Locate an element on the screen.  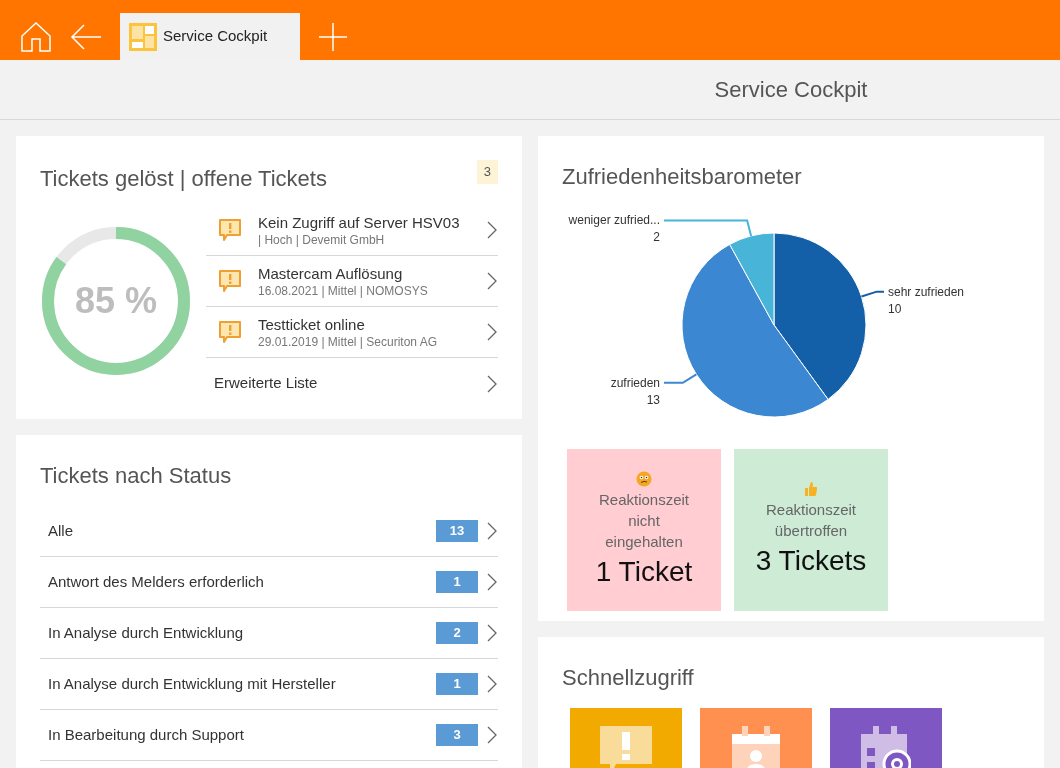
count-badge: 2 is located at coordinates (457, 633).